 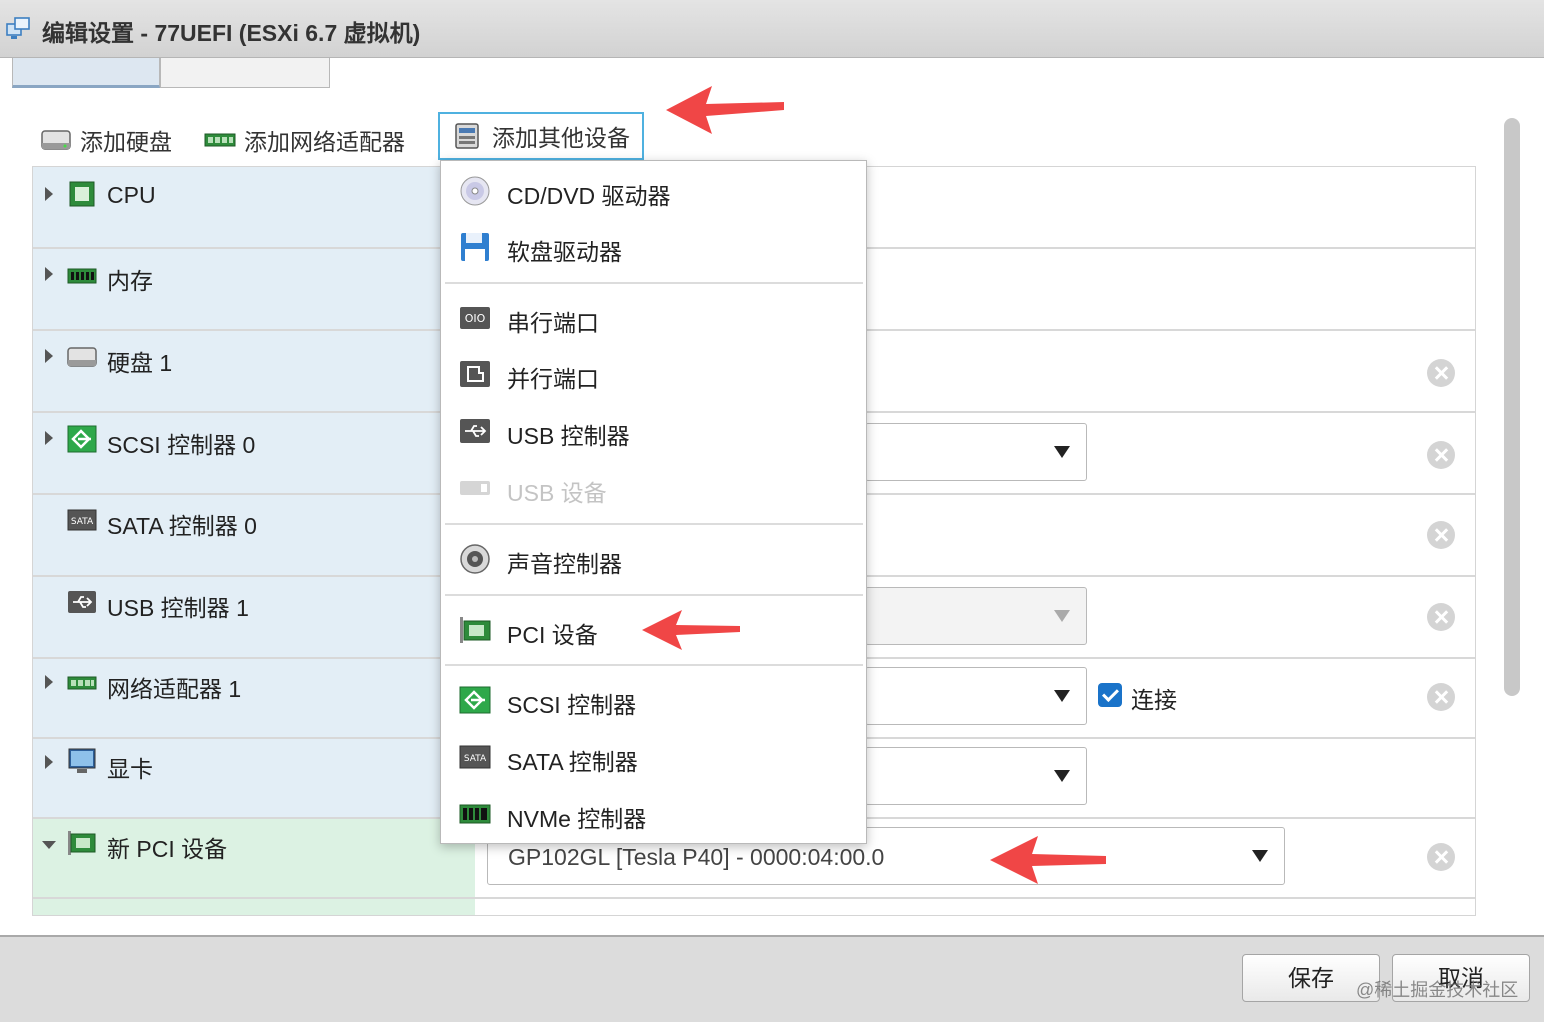 I want to click on scsi-controller-icon, so click(x=475, y=700).